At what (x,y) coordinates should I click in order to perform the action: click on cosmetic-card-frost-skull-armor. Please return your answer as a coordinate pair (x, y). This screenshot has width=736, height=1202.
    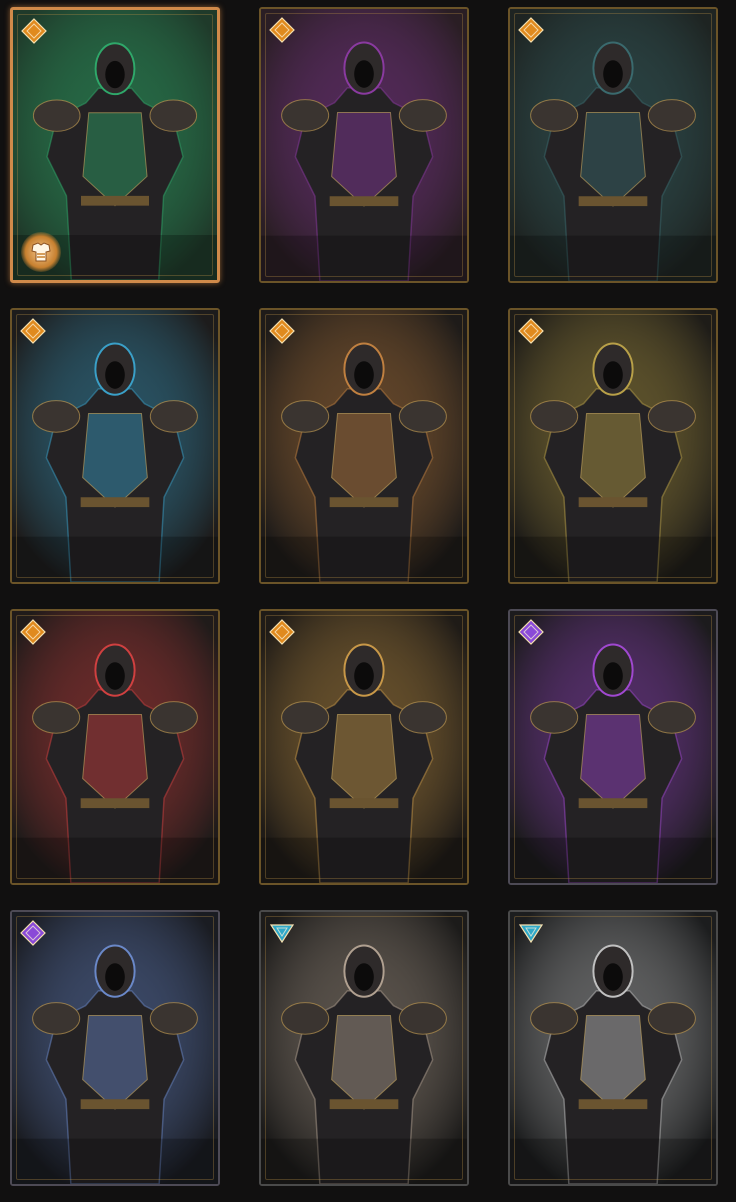
    Looking at the image, I should click on (115, 446).